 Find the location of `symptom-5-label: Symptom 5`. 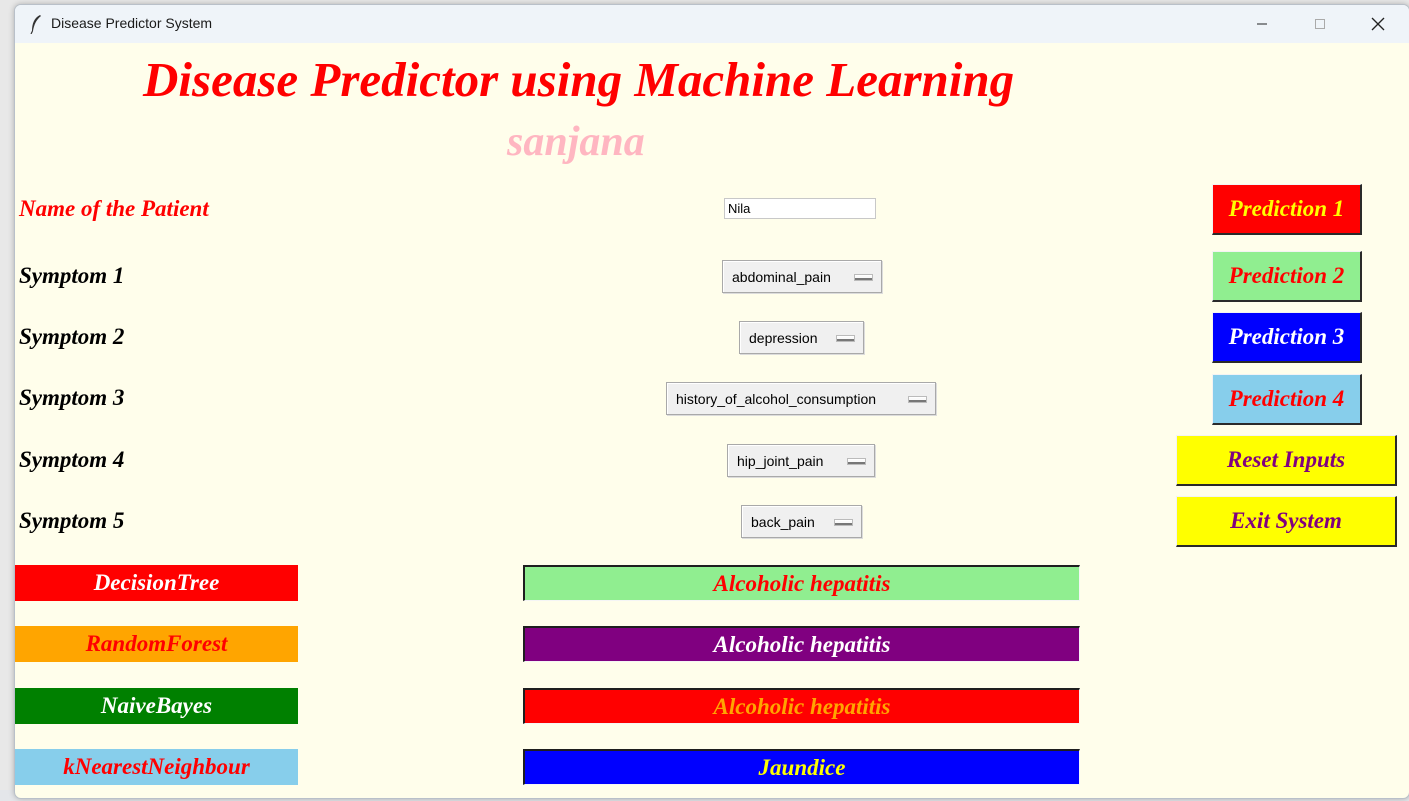

symptom-5-label: Symptom 5 is located at coordinates (72, 520).